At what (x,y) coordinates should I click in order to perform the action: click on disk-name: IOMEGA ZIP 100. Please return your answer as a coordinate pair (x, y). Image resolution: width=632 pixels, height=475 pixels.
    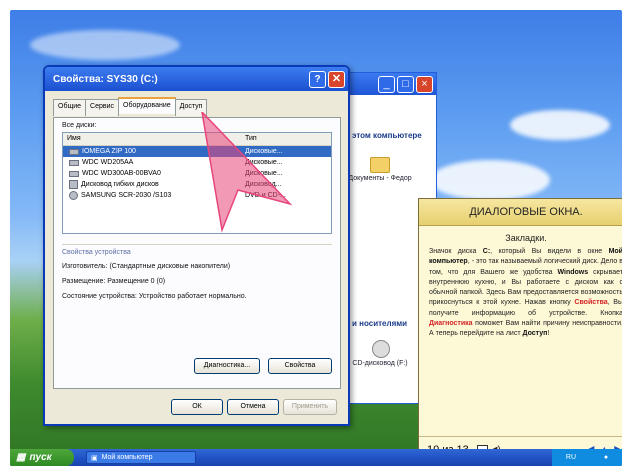
    Looking at the image, I should click on (109, 151).